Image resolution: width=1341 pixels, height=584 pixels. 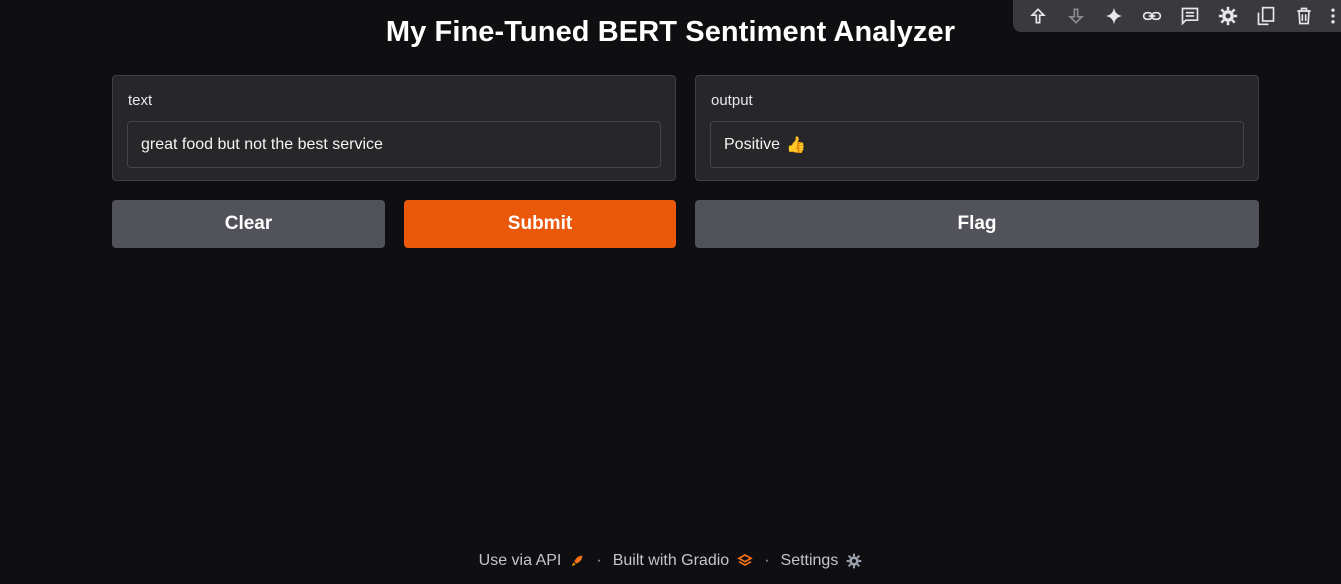 I want to click on delete-button, so click(x=1304, y=16).